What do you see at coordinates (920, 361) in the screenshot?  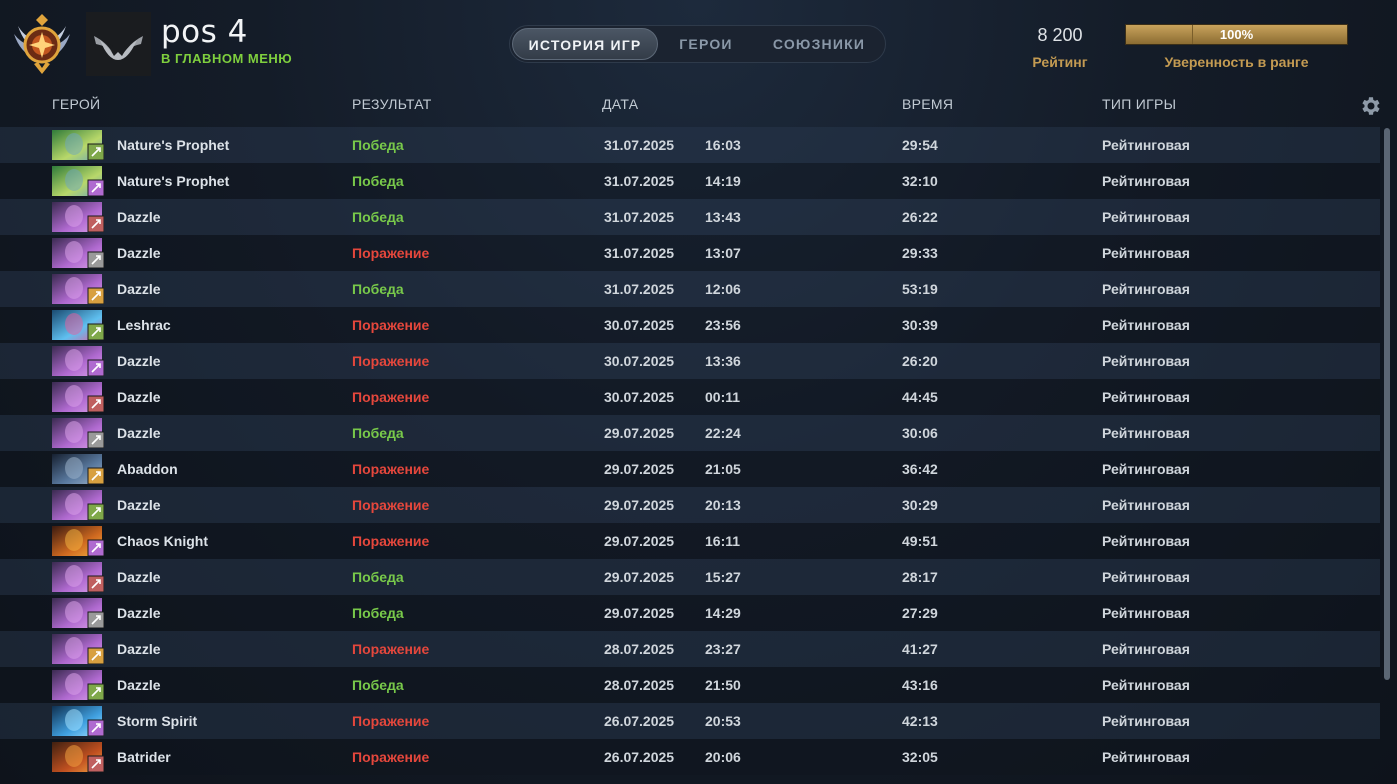 I see `match-duration: 26:20` at bounding box center [920, 361].